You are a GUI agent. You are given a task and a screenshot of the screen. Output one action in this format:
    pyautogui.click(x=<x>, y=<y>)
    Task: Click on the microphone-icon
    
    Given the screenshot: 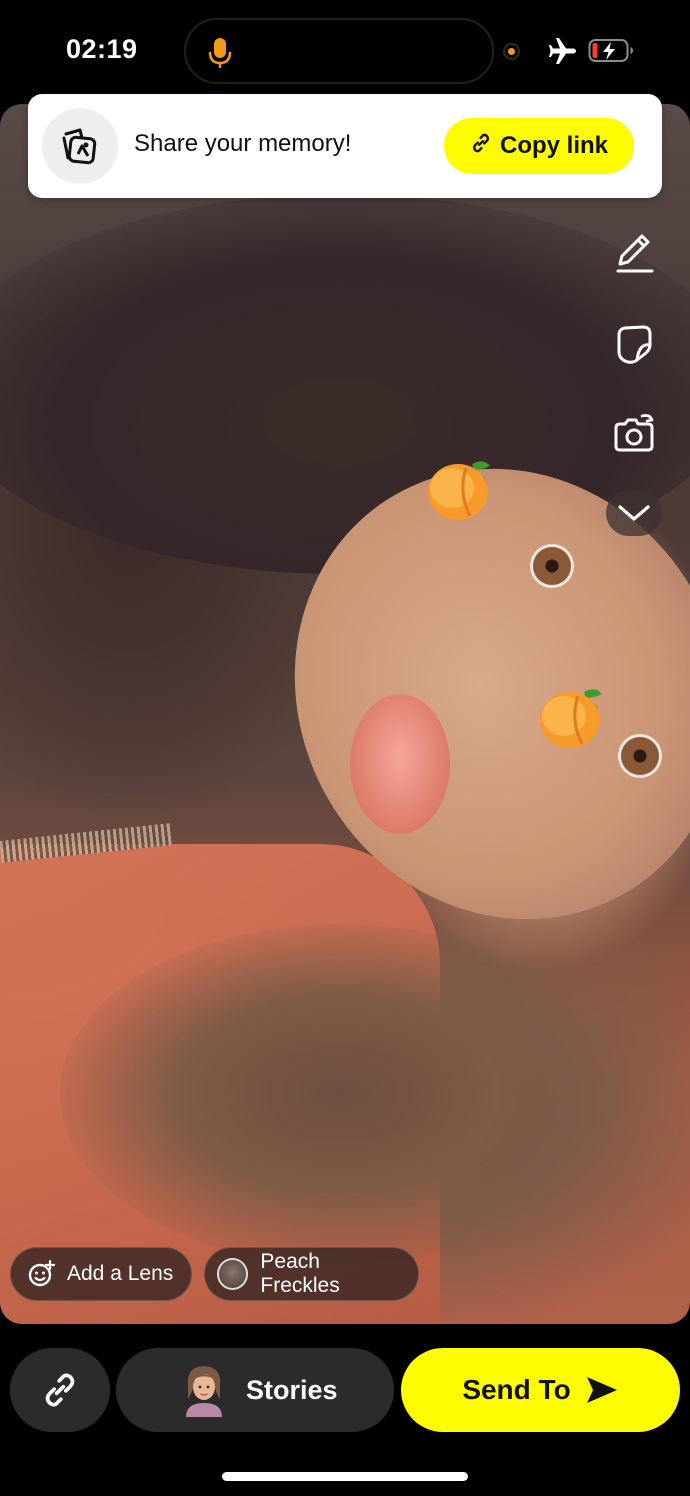 What is the action you would take?
    pyautogui.click(x=220, y=55)
    